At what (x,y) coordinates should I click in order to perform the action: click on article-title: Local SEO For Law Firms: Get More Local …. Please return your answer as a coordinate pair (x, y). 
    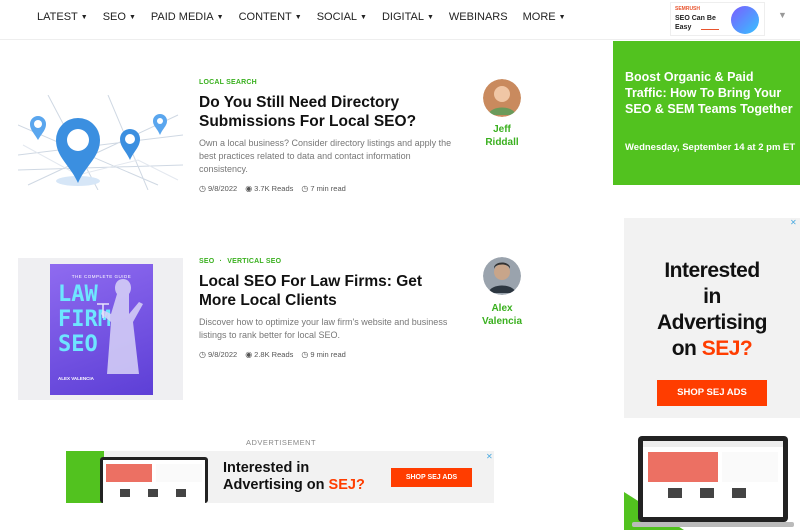
    Looking at the image, I should click on (329, 291).